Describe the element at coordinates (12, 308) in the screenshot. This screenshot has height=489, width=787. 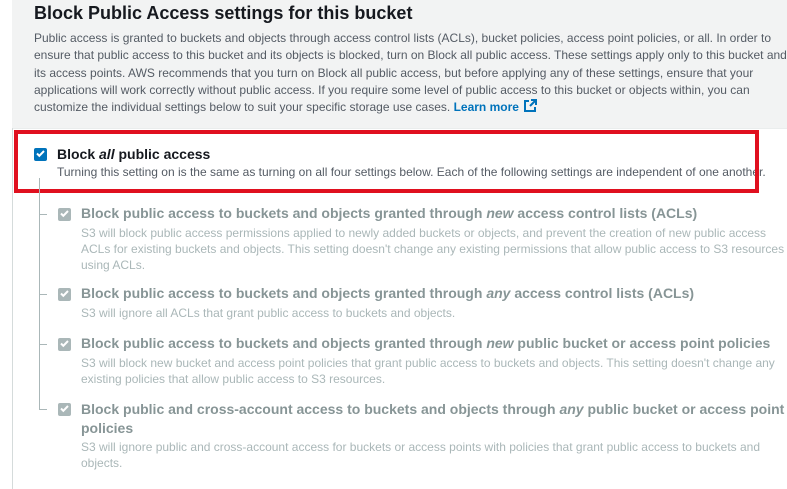
I see `left-border` at that location.